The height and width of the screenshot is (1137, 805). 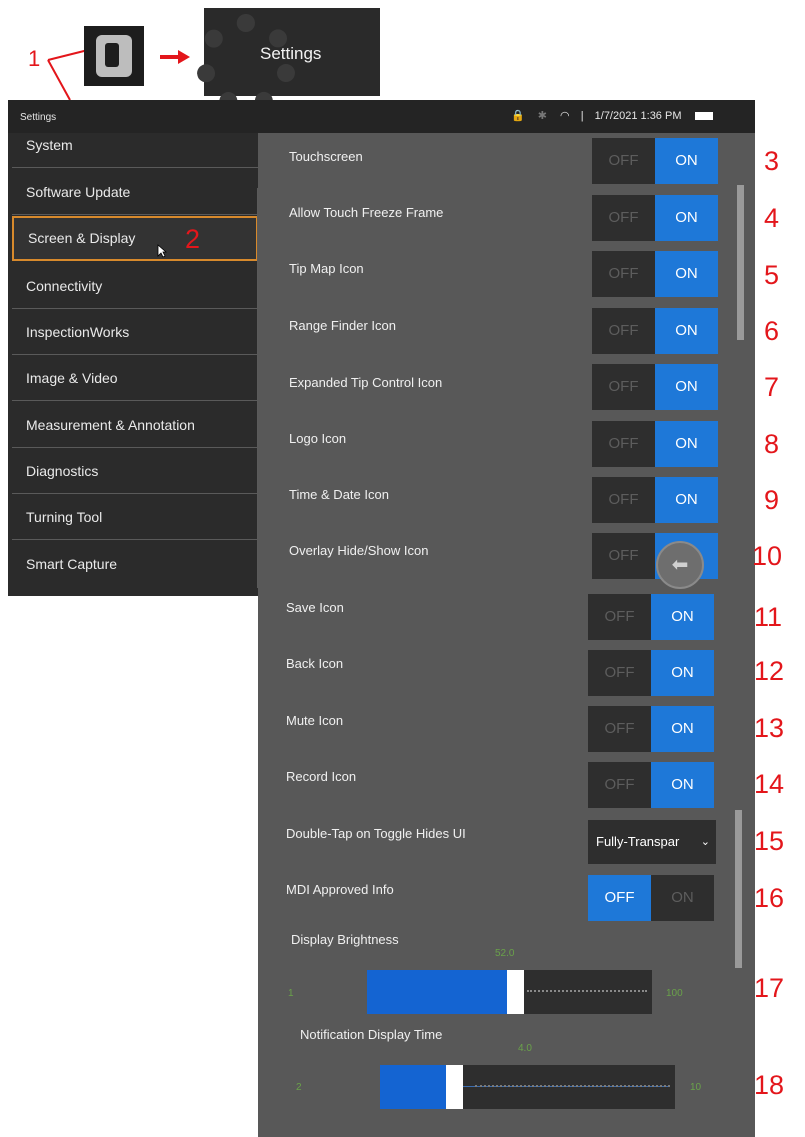 I want to click on menu-item-system: System, so click(x=135, y=145).